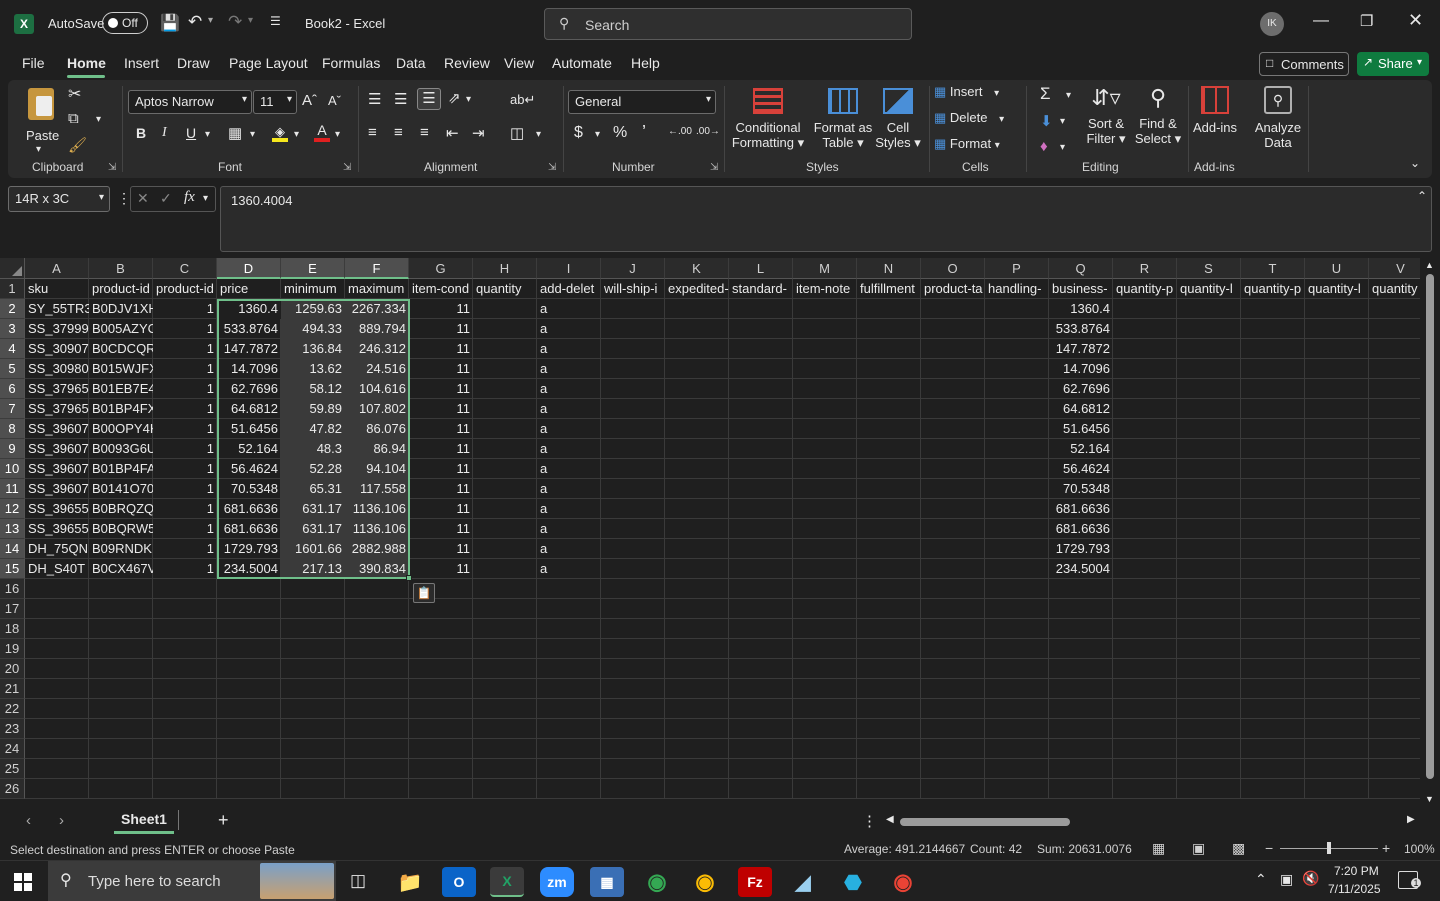  I want to click on tab-page-layout: Page Layout, so click(268, 63).